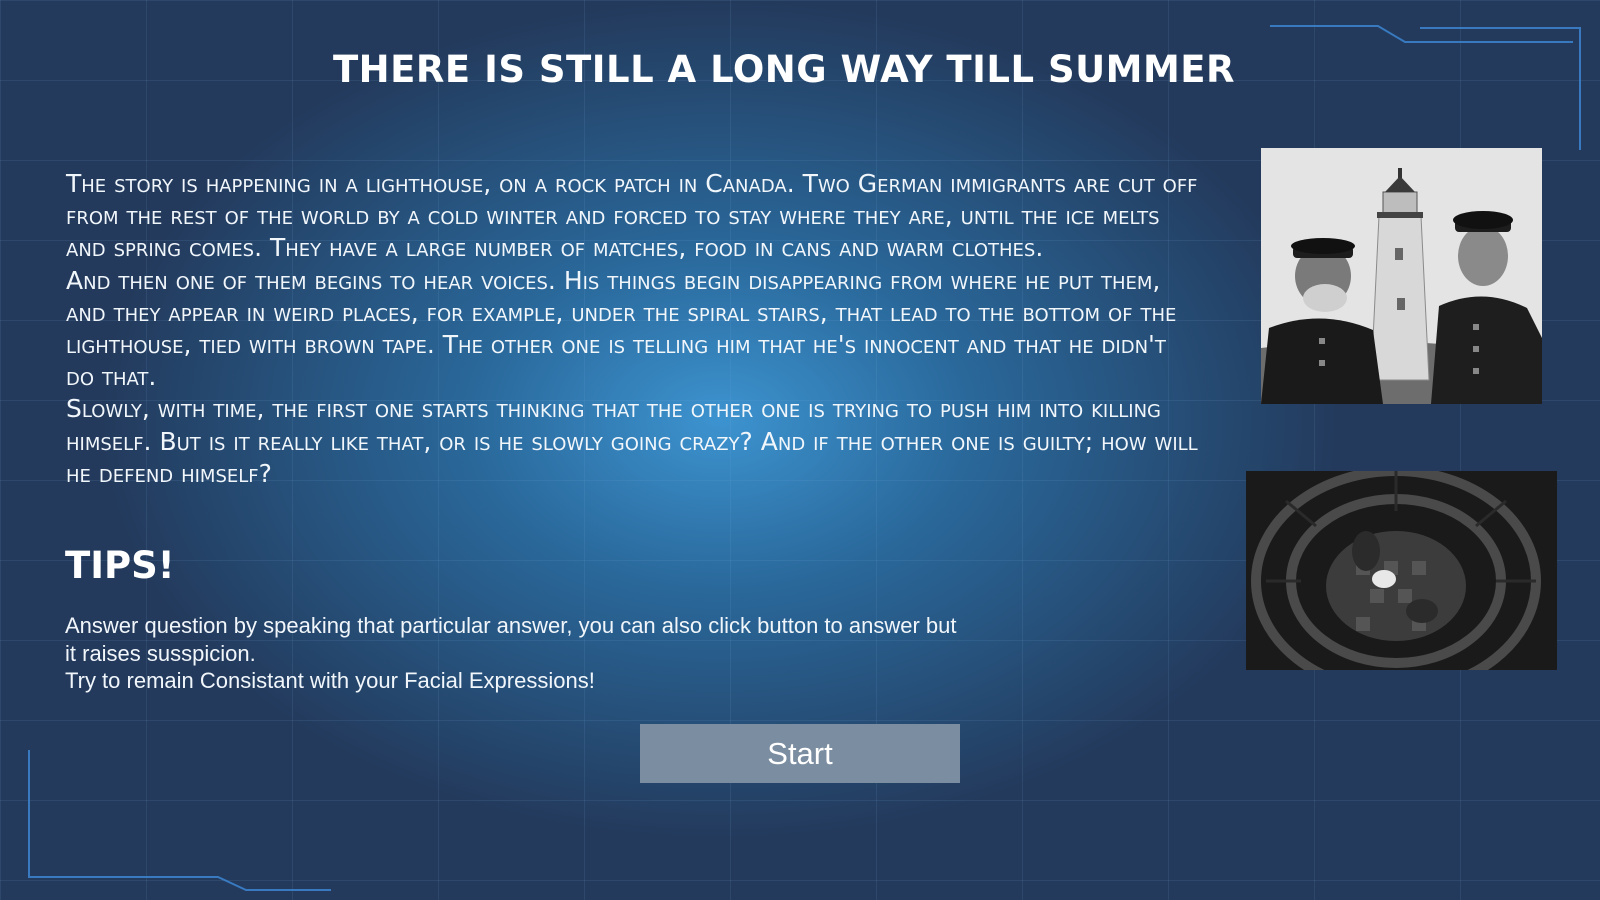 The image size is (1600, 900). What do you see at coordinates (120, 565) in the screenshot?
I see `tips-heading: TIPS!` at bounding box center [120, 565].